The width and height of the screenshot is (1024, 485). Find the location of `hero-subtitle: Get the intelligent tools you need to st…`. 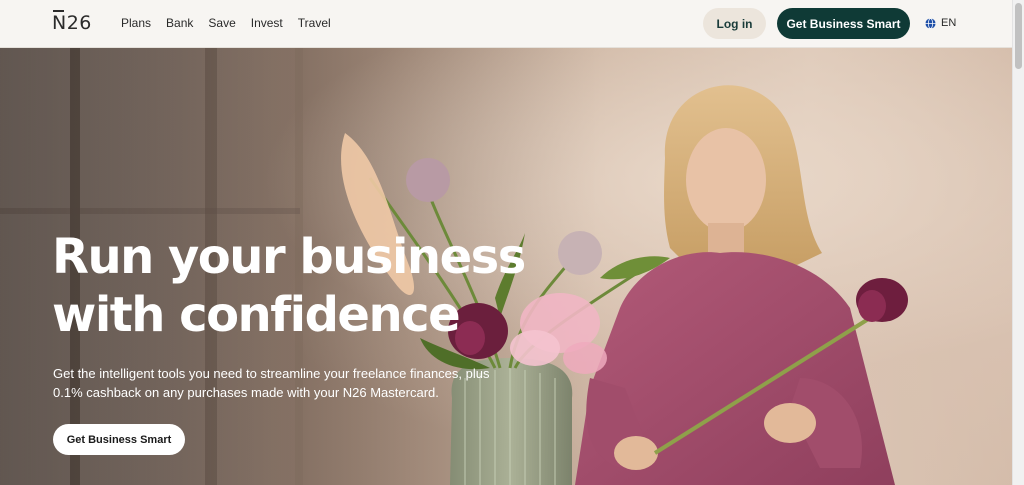

hero-subtitle: Get the intelligent tools you need to st… is located at coordinates (288, 383).